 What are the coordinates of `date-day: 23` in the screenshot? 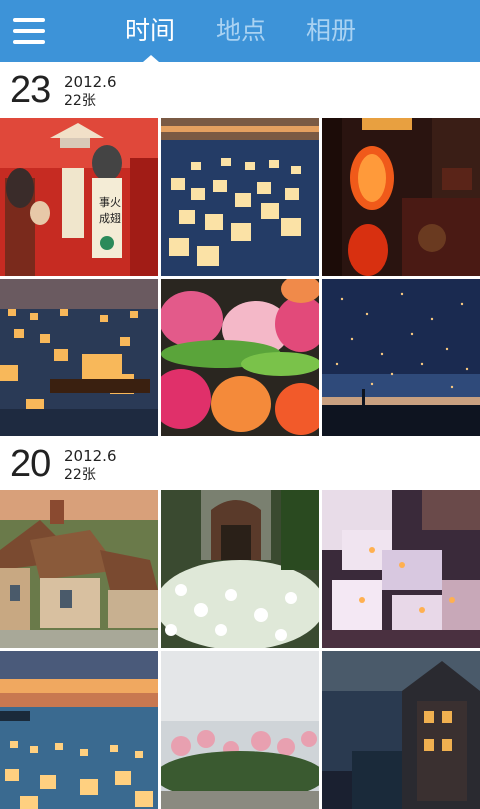 It's located at (30, 90).